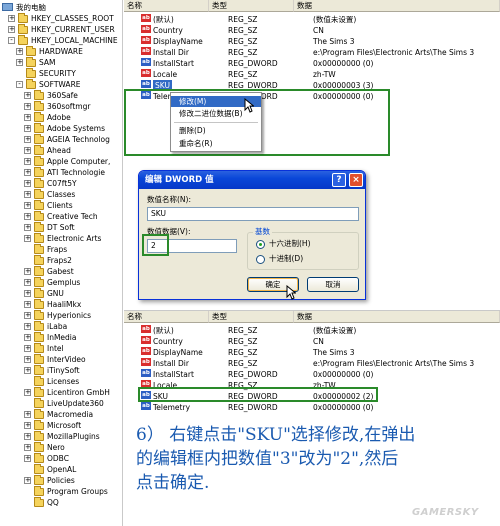  I want to click on tree-node: + Ahead, so click(61, 150).